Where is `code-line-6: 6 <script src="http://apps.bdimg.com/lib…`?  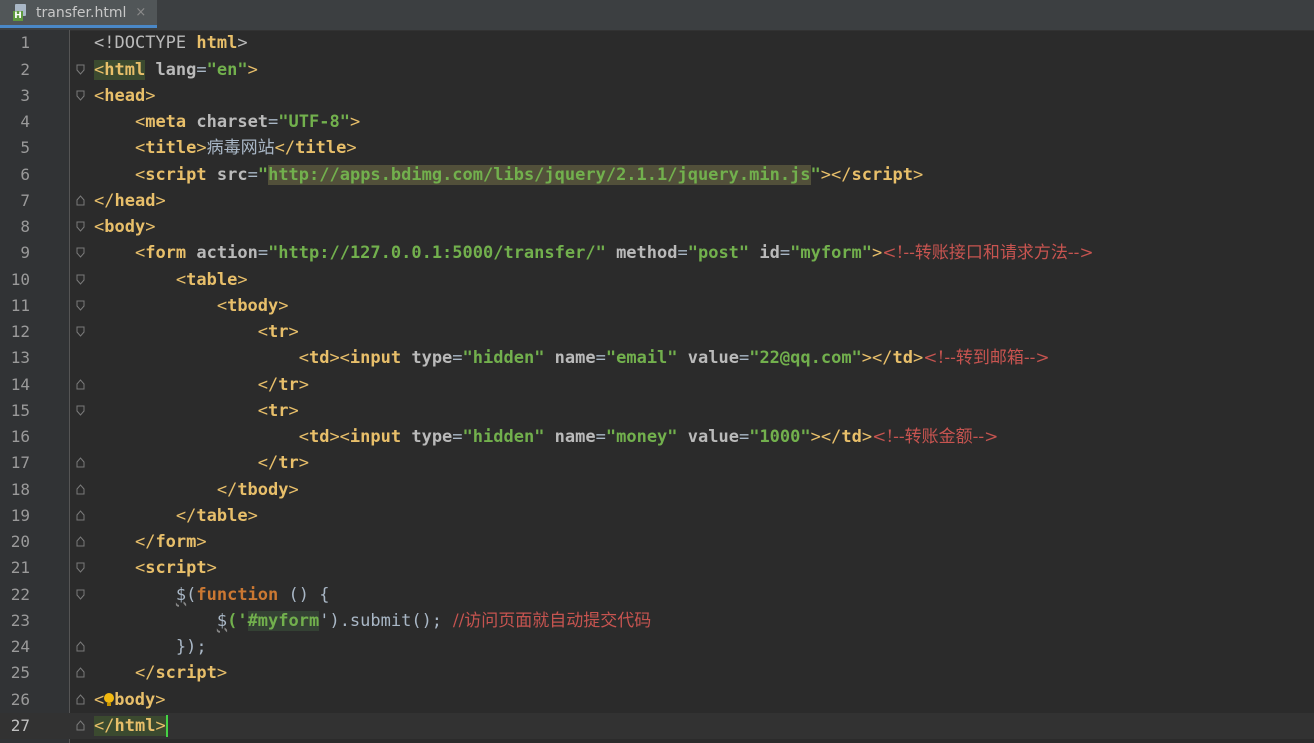 code-line-6: 6 <script src="http://apps.bdimg.com/lib… is located at coordinates (657, 175).